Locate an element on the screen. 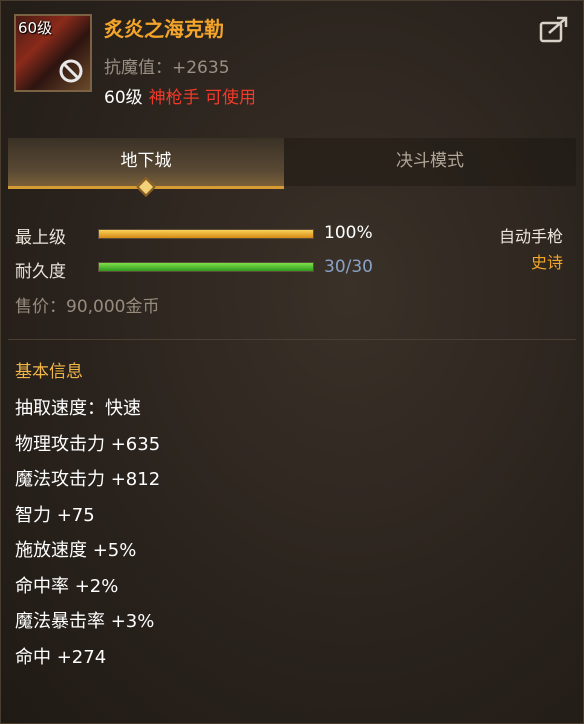  section-title-basic-info: 基本信息 is located at coordinates (49, 372).